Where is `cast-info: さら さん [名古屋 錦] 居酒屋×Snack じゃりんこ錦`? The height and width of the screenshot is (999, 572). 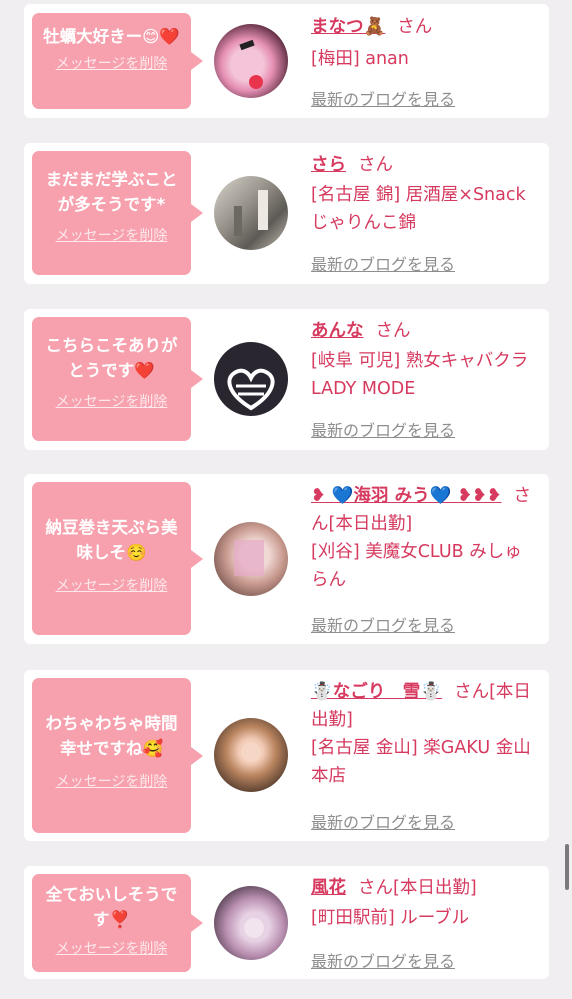
cast-info: さら さん [名古屋 錦] 居酒屋×Snack じゃりんこ錦 is located at coordinates (423, 194).